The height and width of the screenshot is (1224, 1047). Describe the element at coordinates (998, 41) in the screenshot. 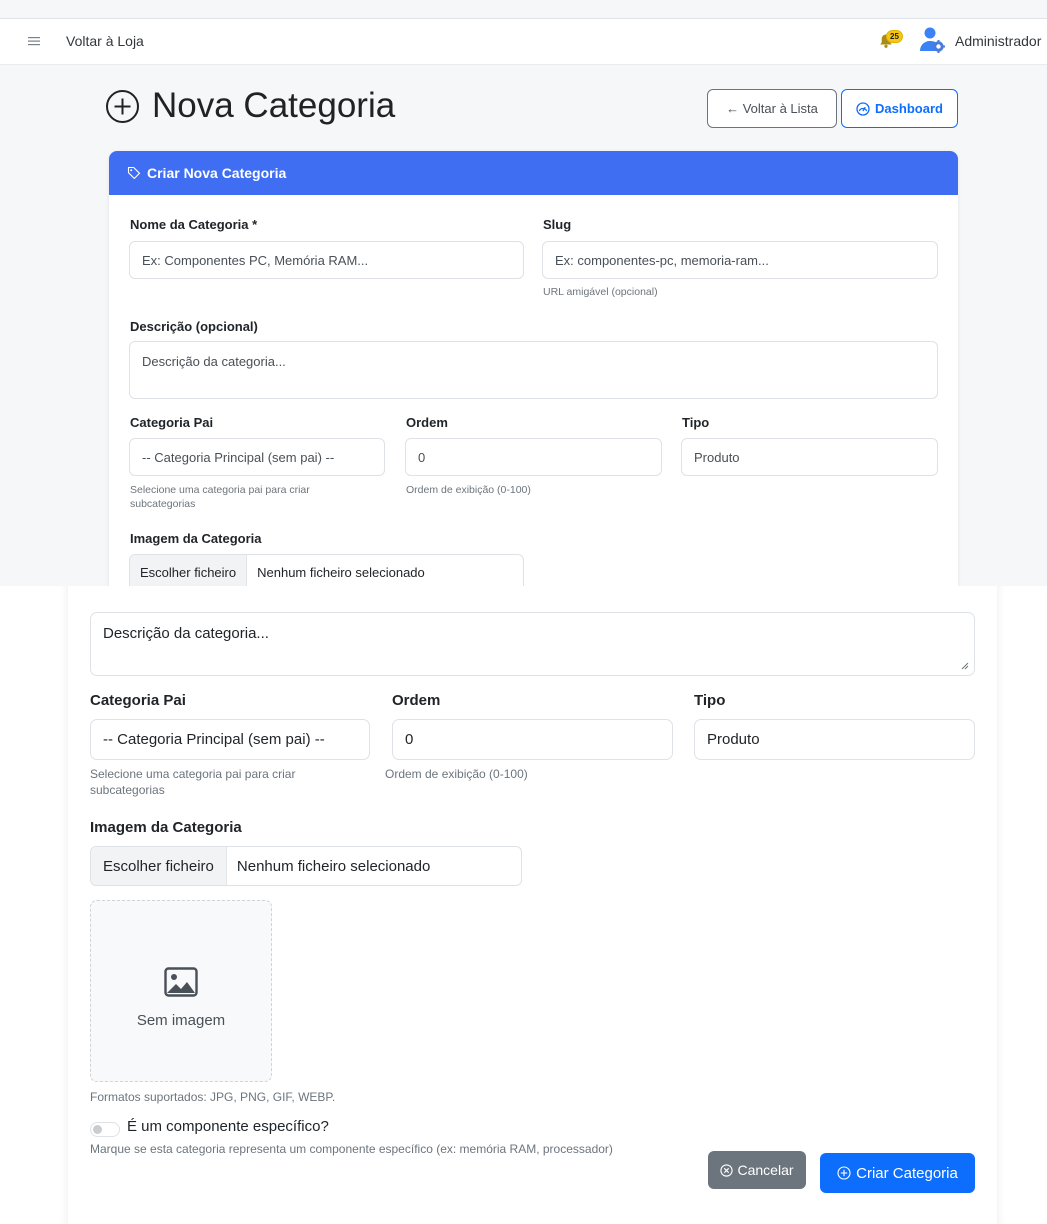

I see `user-name: Administrador` at that location.